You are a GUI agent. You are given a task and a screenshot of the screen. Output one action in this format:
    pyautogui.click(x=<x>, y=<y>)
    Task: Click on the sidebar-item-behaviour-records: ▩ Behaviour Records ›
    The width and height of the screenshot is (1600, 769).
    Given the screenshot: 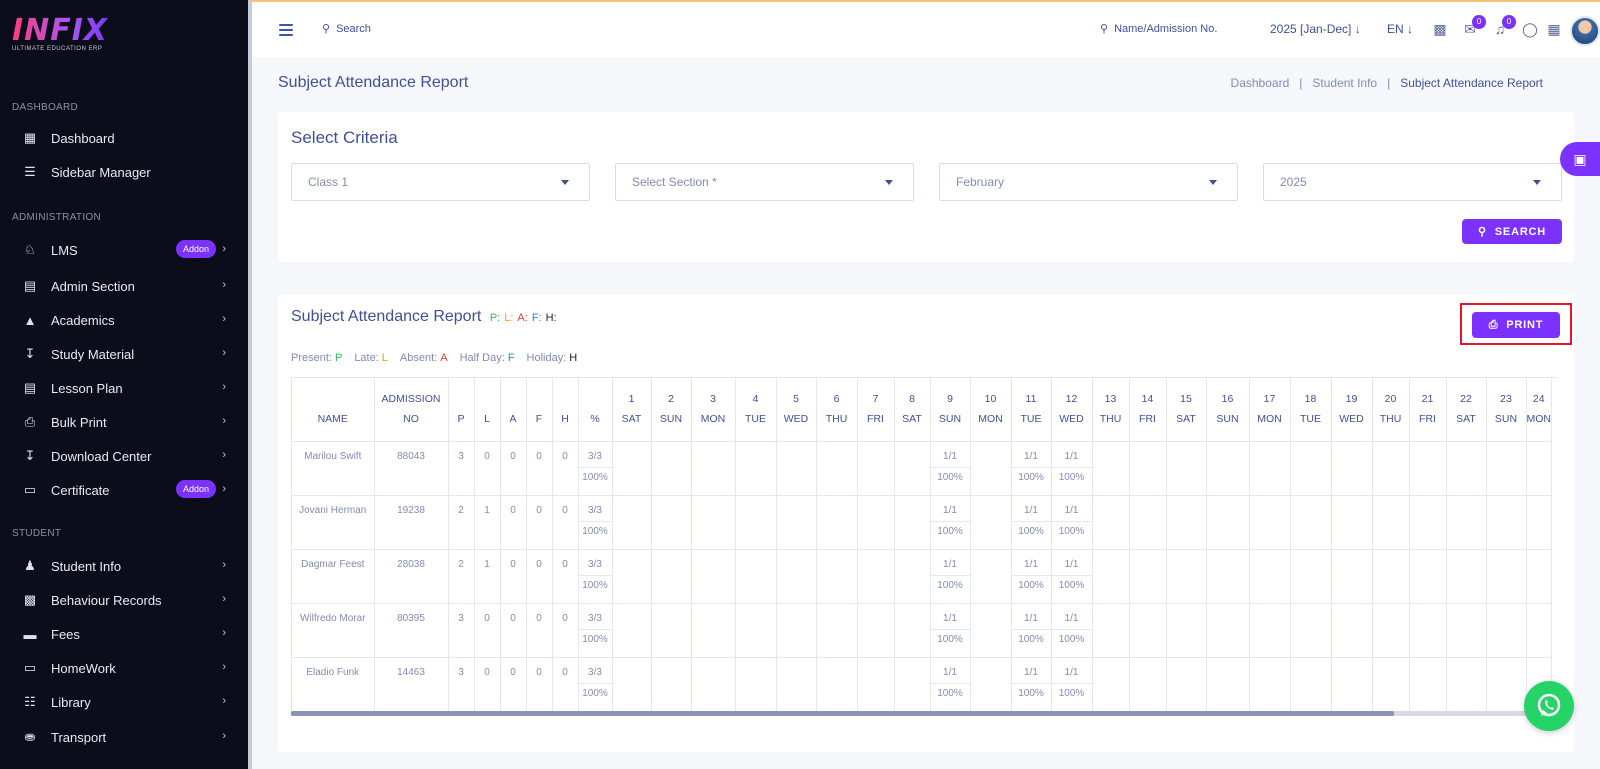 What is the action you would take?
    pyautogui.click(x=124, y=600)
    